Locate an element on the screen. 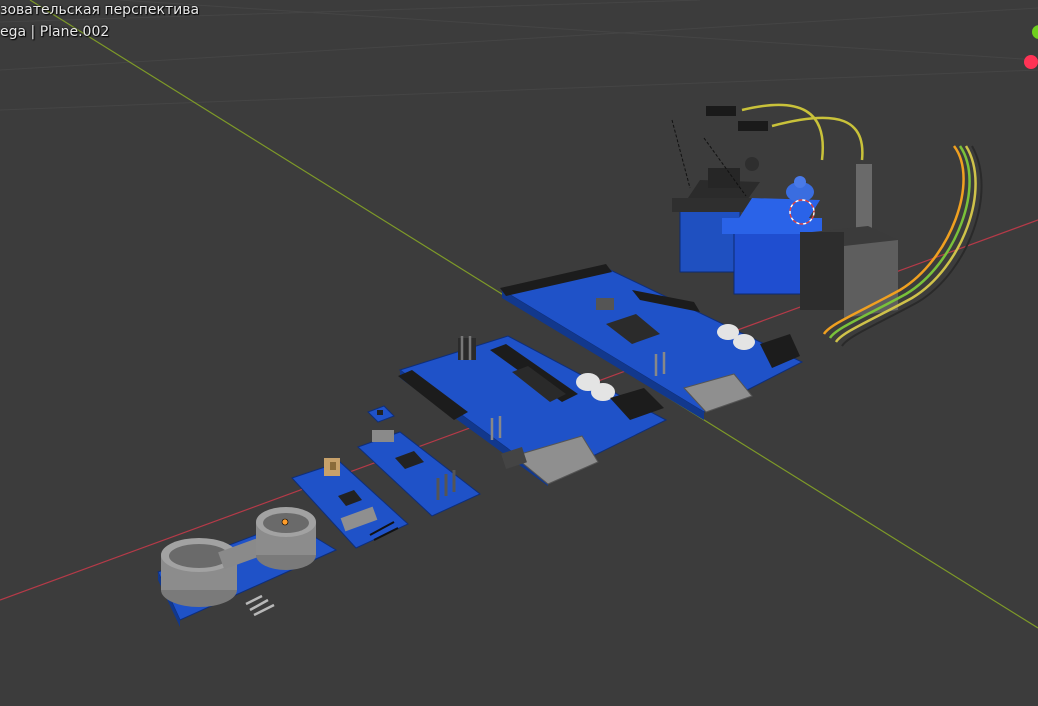 This screenshot has height=706, width=1038. viewport-object-info: ega | Plane.002 is located at coordinates (55, 32).